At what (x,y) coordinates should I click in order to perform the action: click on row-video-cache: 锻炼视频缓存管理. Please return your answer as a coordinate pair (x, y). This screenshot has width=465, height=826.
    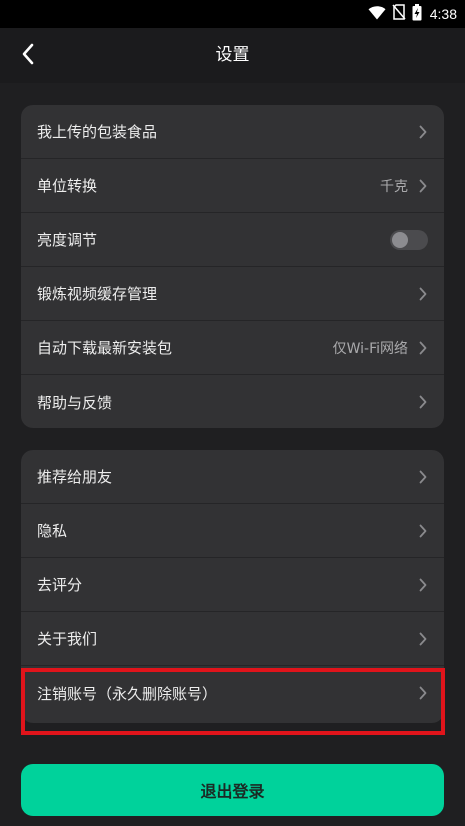
    Looking at the image, I should click on (232, 294).